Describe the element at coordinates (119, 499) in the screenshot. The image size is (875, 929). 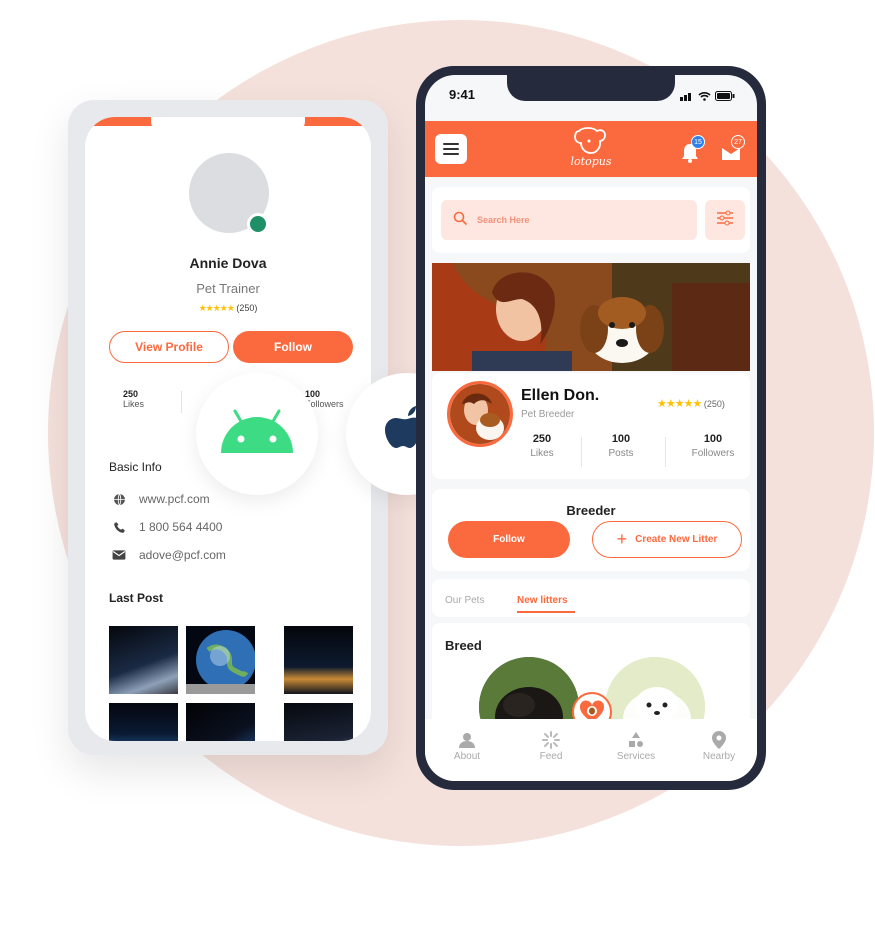
I see `globe-icon` at that location.